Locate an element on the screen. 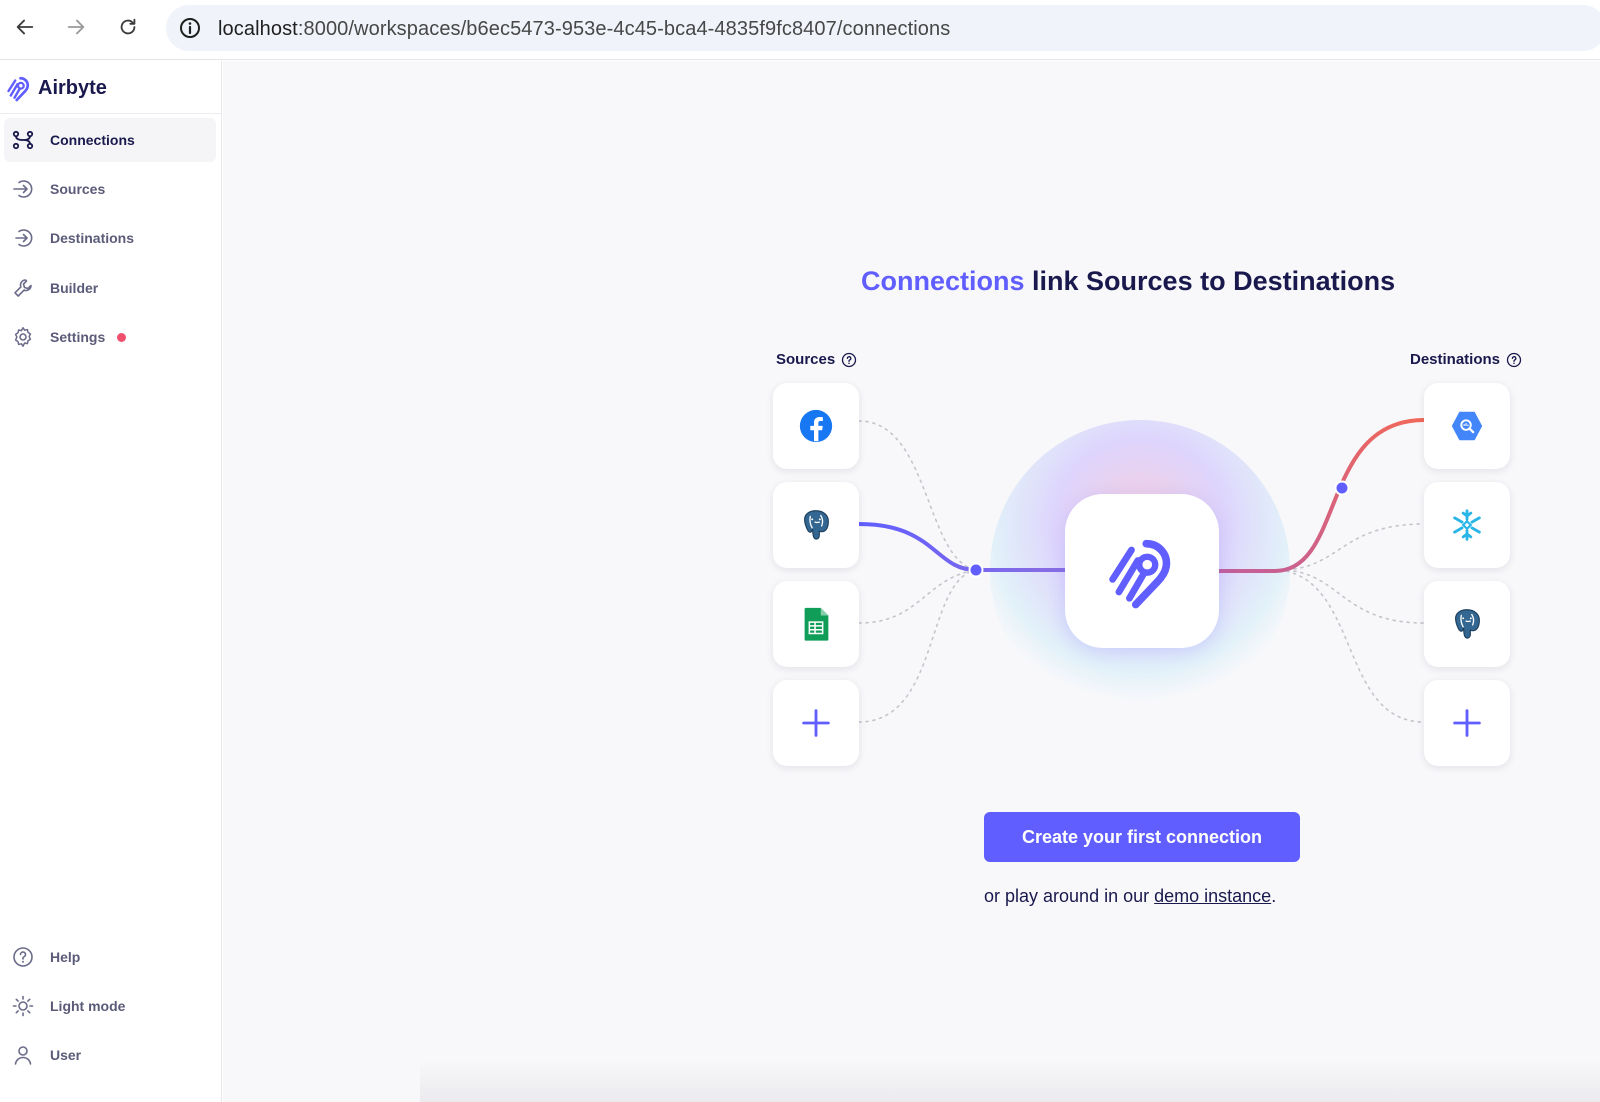  sidebar-item-label: User is located at coordinates (66, 1055).